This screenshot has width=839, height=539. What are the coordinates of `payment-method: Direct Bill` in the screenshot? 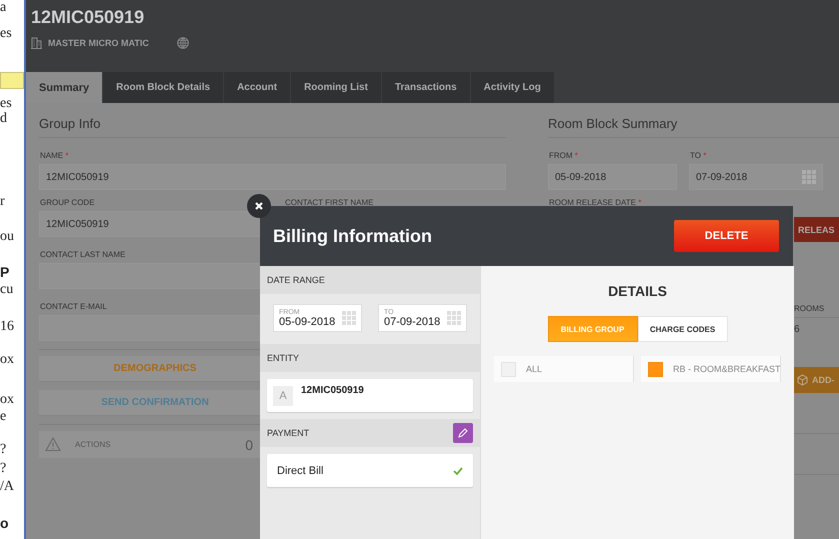 It's located at (300, 470).